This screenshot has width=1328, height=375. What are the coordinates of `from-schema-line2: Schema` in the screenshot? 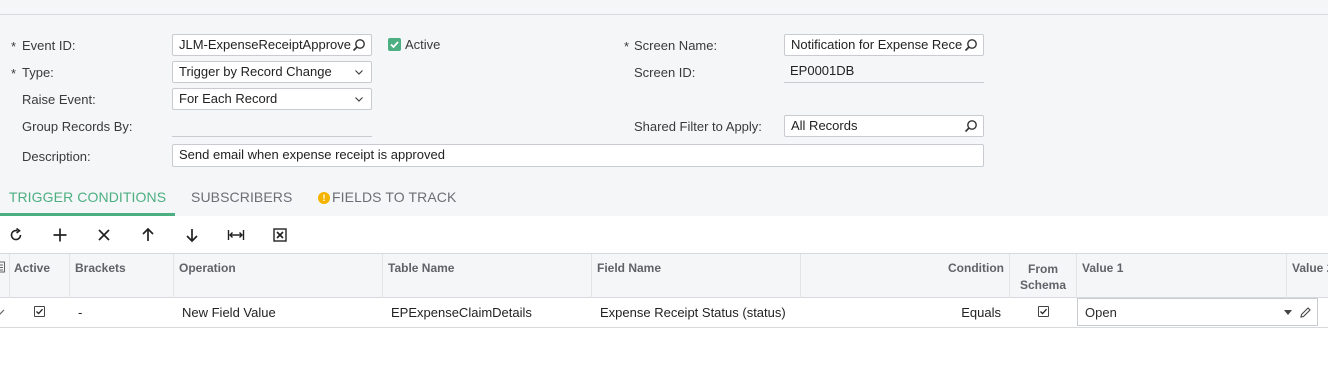 It's located at (1043, 285).